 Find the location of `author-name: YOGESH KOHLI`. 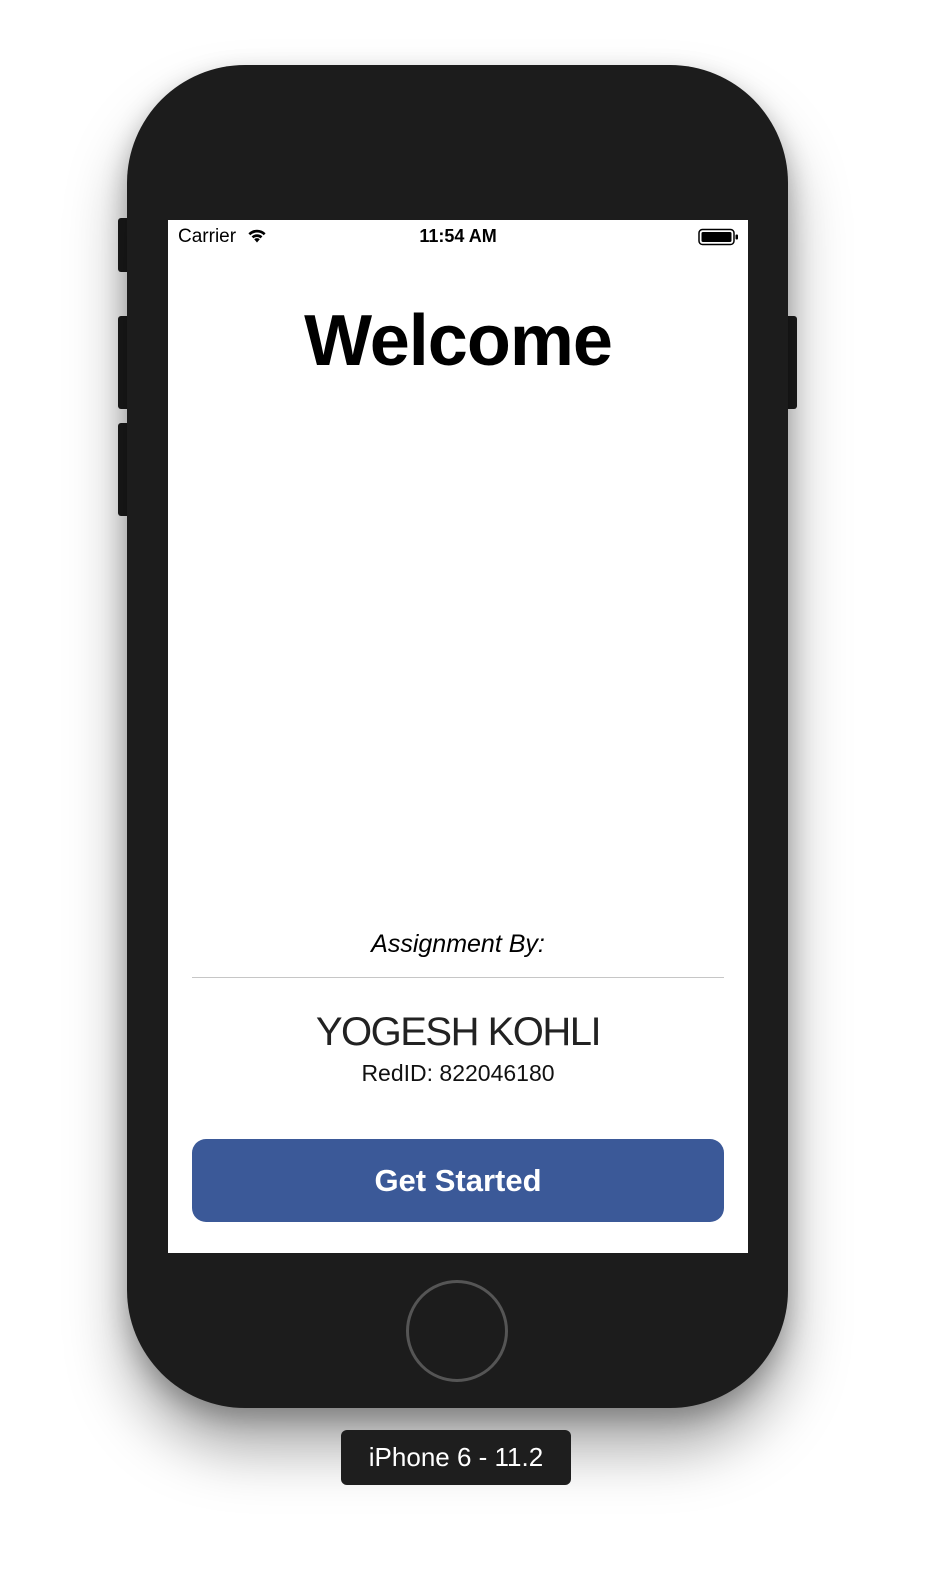

author-name: YOGESH KOHLI is located at coordinates (458, 1032).